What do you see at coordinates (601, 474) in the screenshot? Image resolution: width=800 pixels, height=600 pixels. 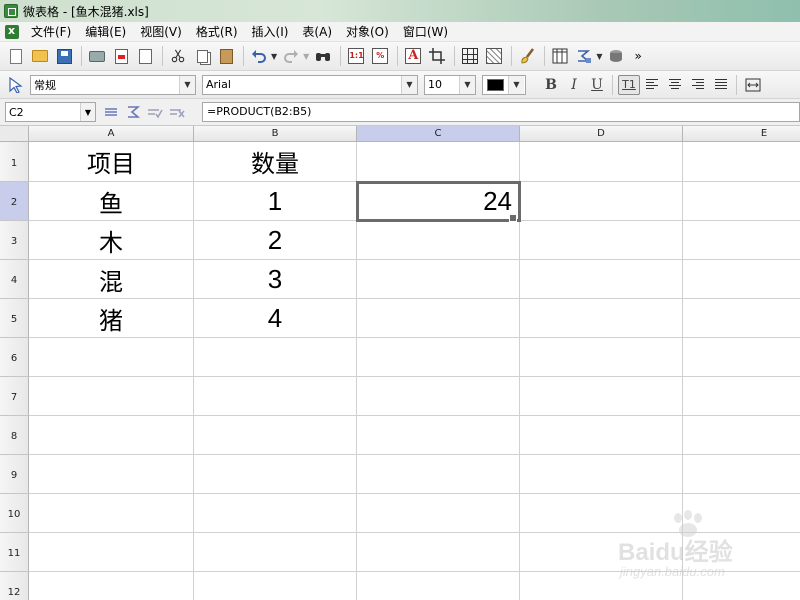 I see `cell-d9` at bounding box center [601, 474].